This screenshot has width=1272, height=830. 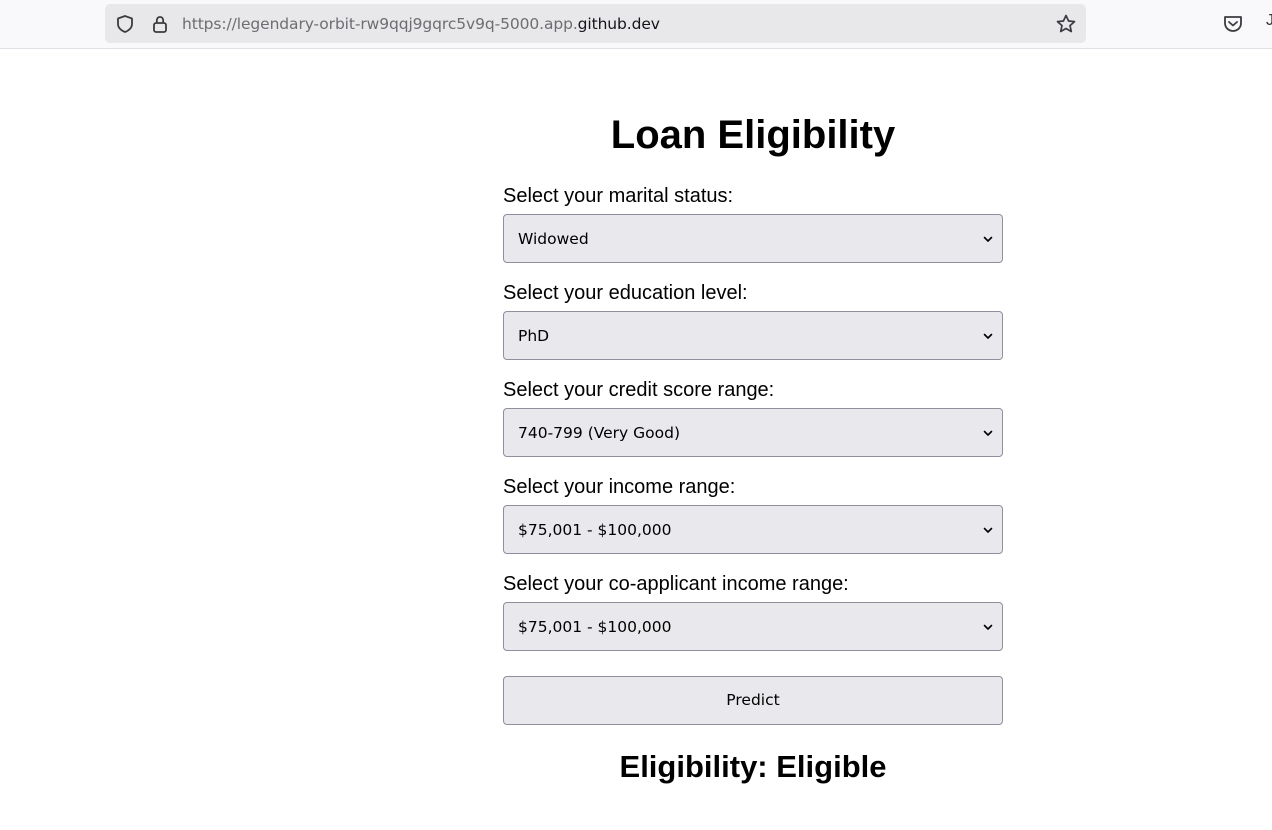 I want to click on education-level-value: PhD, so click(x=534, y=336).